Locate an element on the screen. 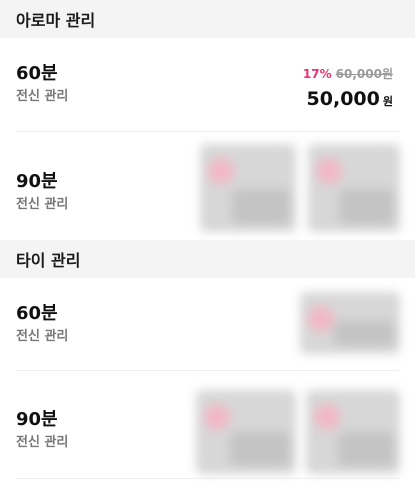 This screenshot has height=481, width=415. section-header-aroma: 아로마 관리 is located at coordinates (207, 19).